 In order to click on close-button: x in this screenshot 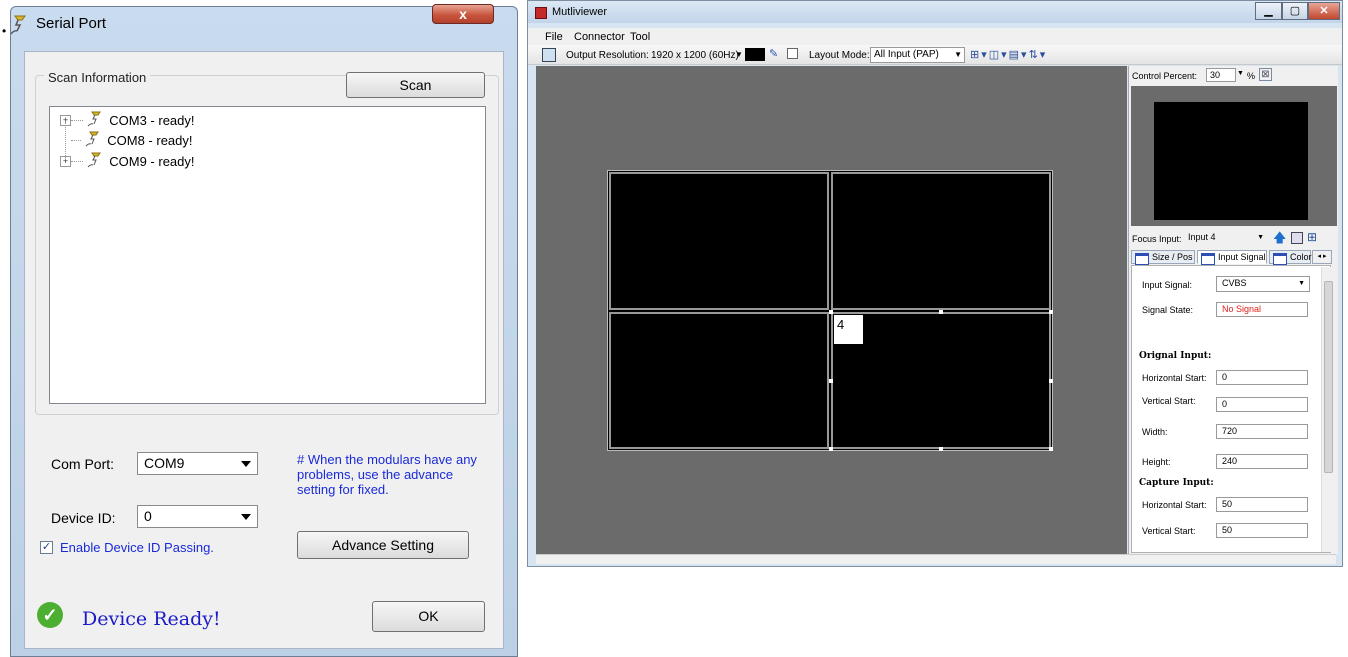, I will do `click(463, 14)`.